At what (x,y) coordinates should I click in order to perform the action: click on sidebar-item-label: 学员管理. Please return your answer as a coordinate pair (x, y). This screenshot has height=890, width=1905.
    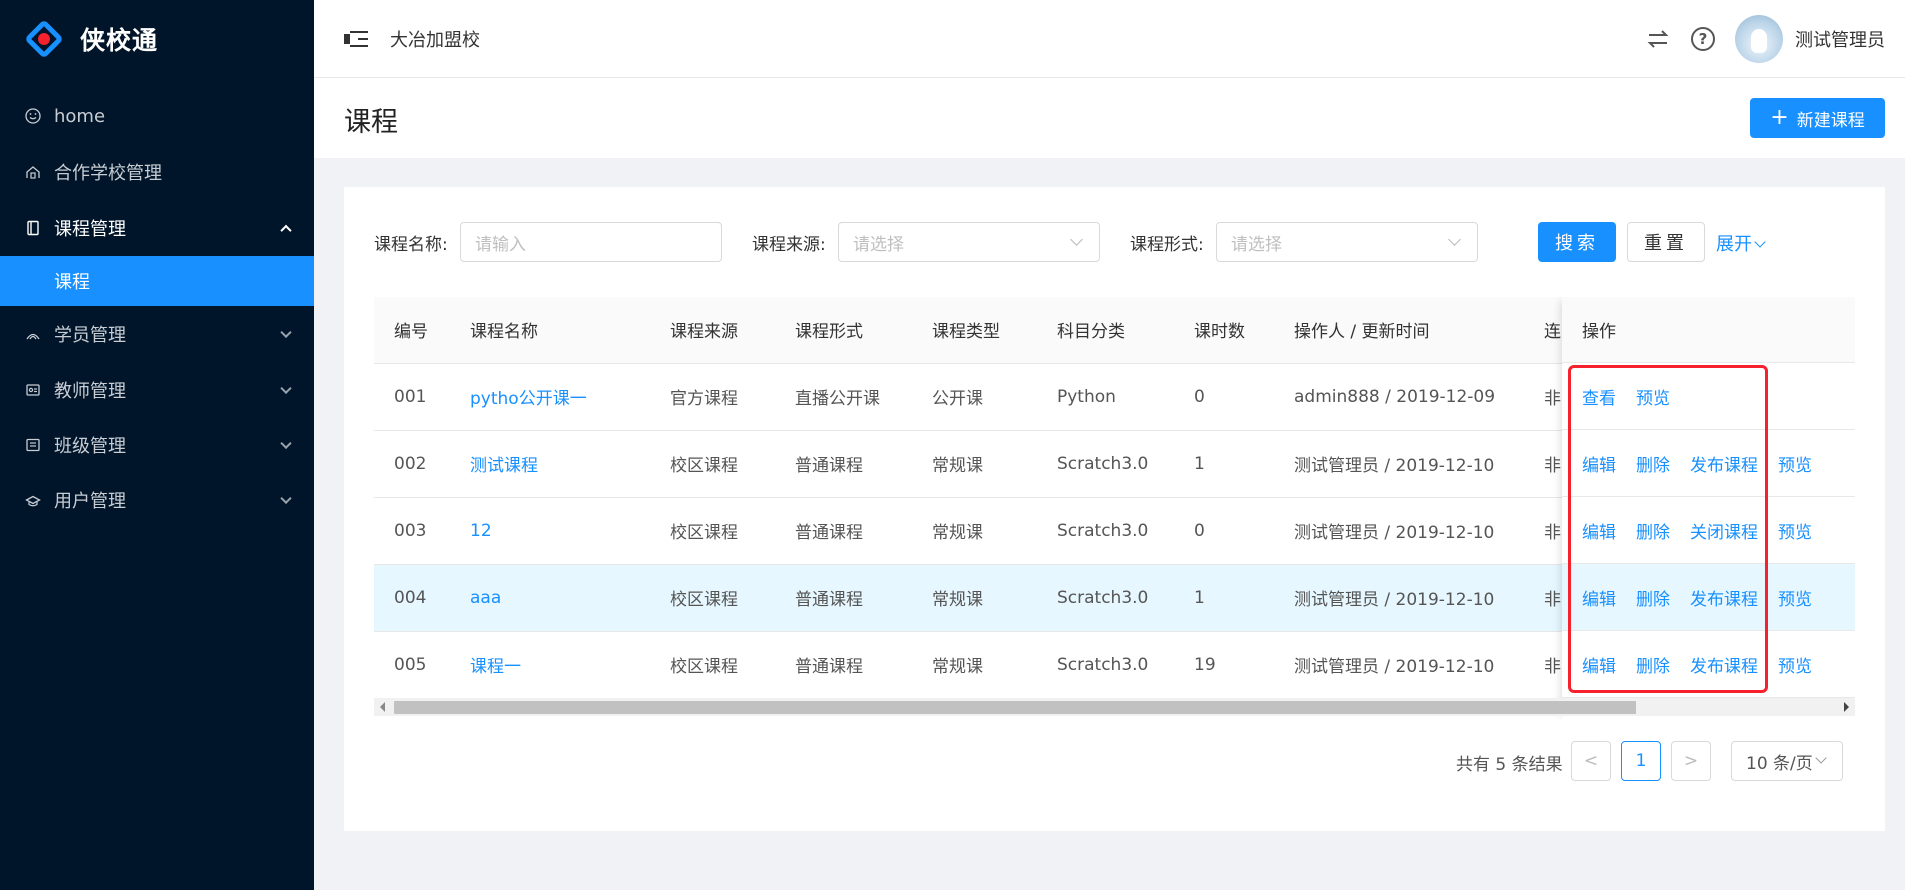
    Looking at the image, I should click on (90, 335).